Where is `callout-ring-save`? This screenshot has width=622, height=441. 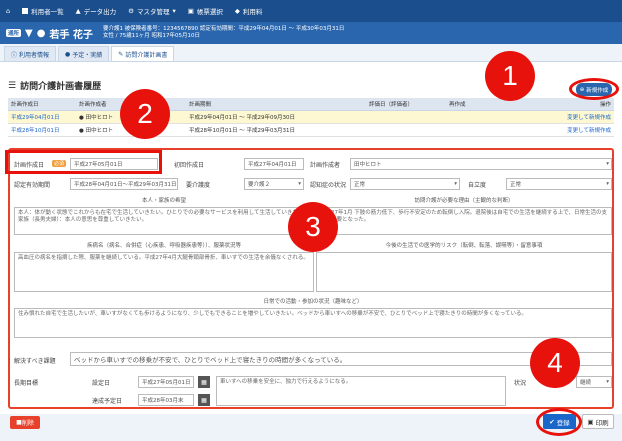 callout-ring-save is located at coordinates (559, 422).